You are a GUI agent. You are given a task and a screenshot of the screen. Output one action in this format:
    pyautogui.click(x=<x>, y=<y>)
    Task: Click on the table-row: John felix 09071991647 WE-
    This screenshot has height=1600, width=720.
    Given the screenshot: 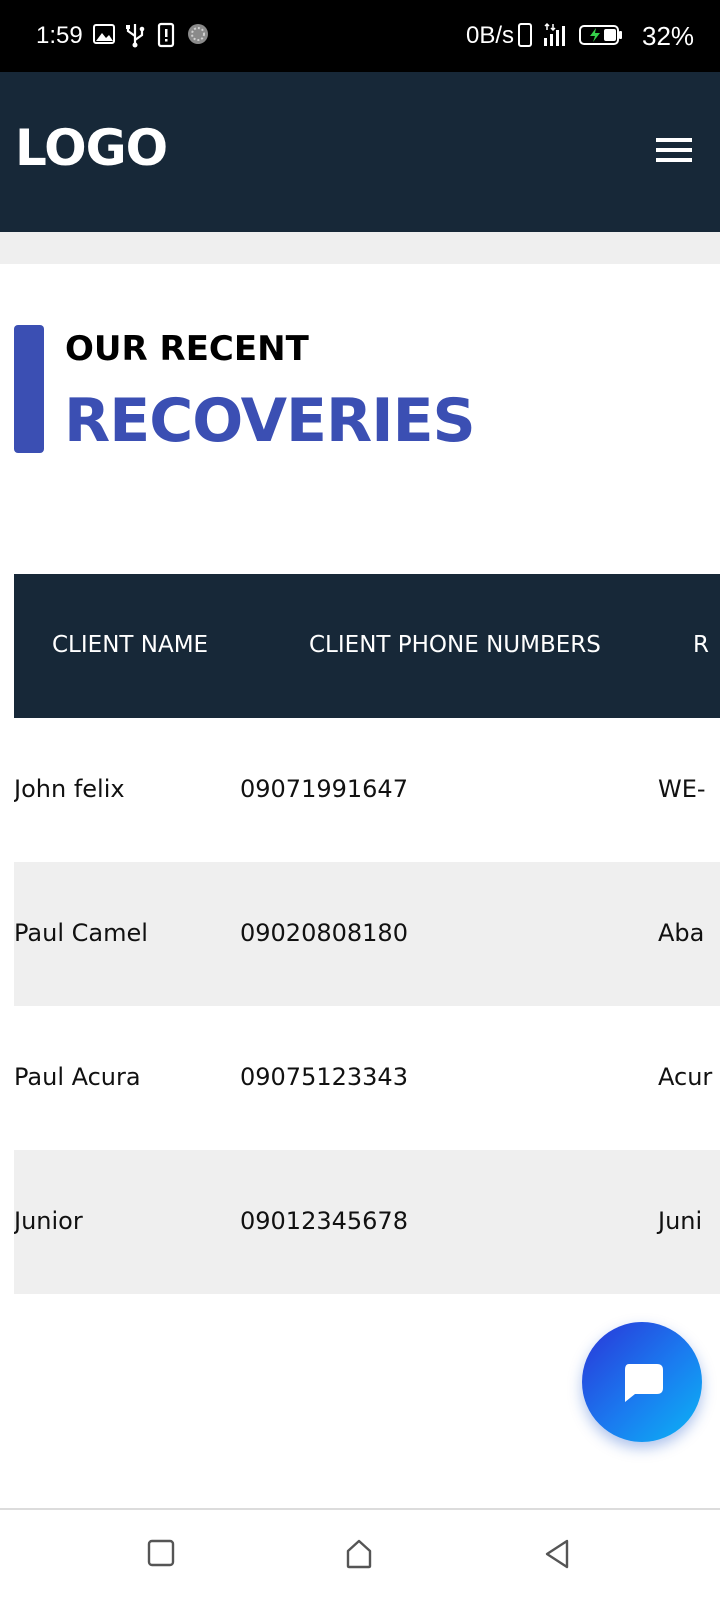 What is the action you would take?
    pyautogui.click(x=367, y=790)
    